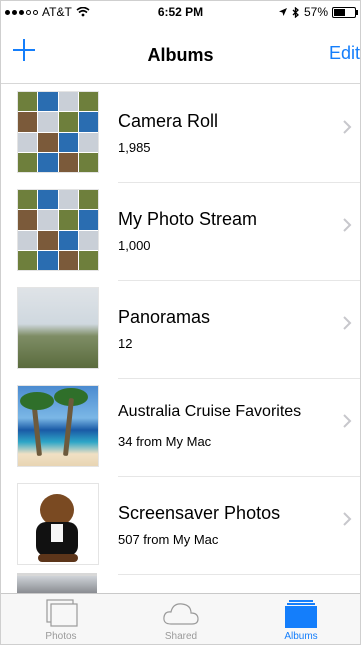 This screenshot has width=361, height=645. Describe the element at coordinates (181, 636) in the screenshot. I see `tab-label: Shared` at that location.